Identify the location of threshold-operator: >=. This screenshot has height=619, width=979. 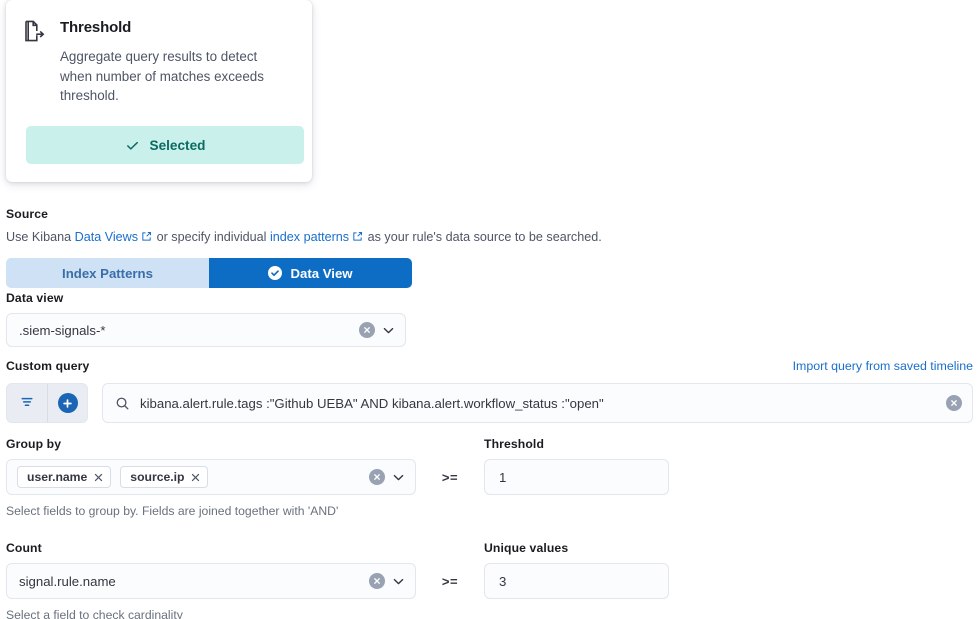
(450, 477).